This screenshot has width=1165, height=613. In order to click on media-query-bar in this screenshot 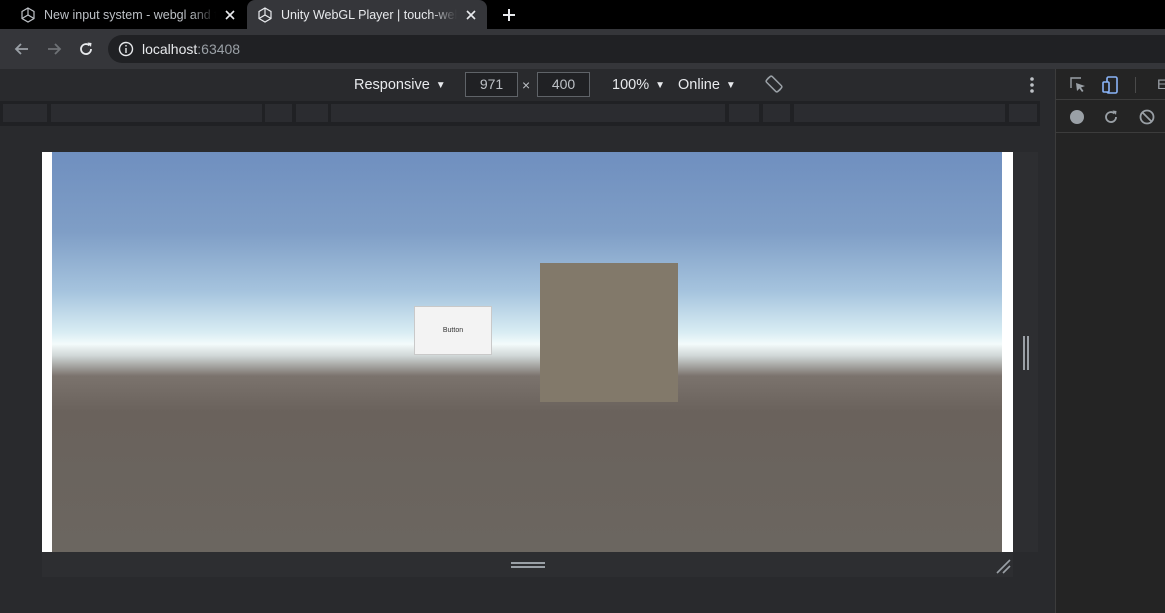, I will do `click(520, 113)`.